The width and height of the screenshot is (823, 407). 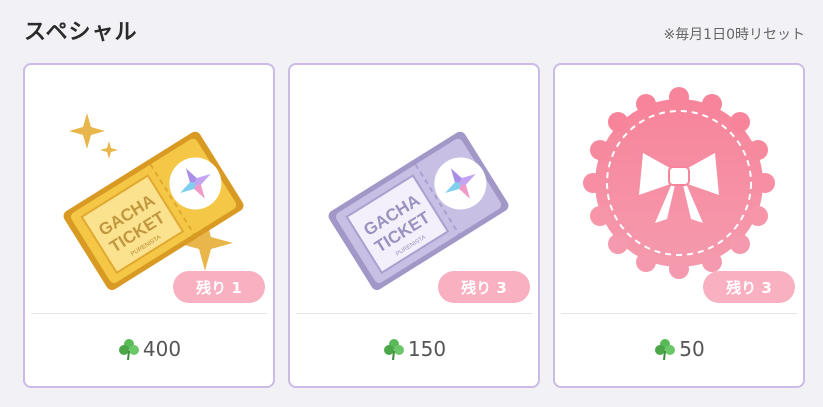 I want to click on remaining-badge: 残り 1, so click(x=219, y=287).